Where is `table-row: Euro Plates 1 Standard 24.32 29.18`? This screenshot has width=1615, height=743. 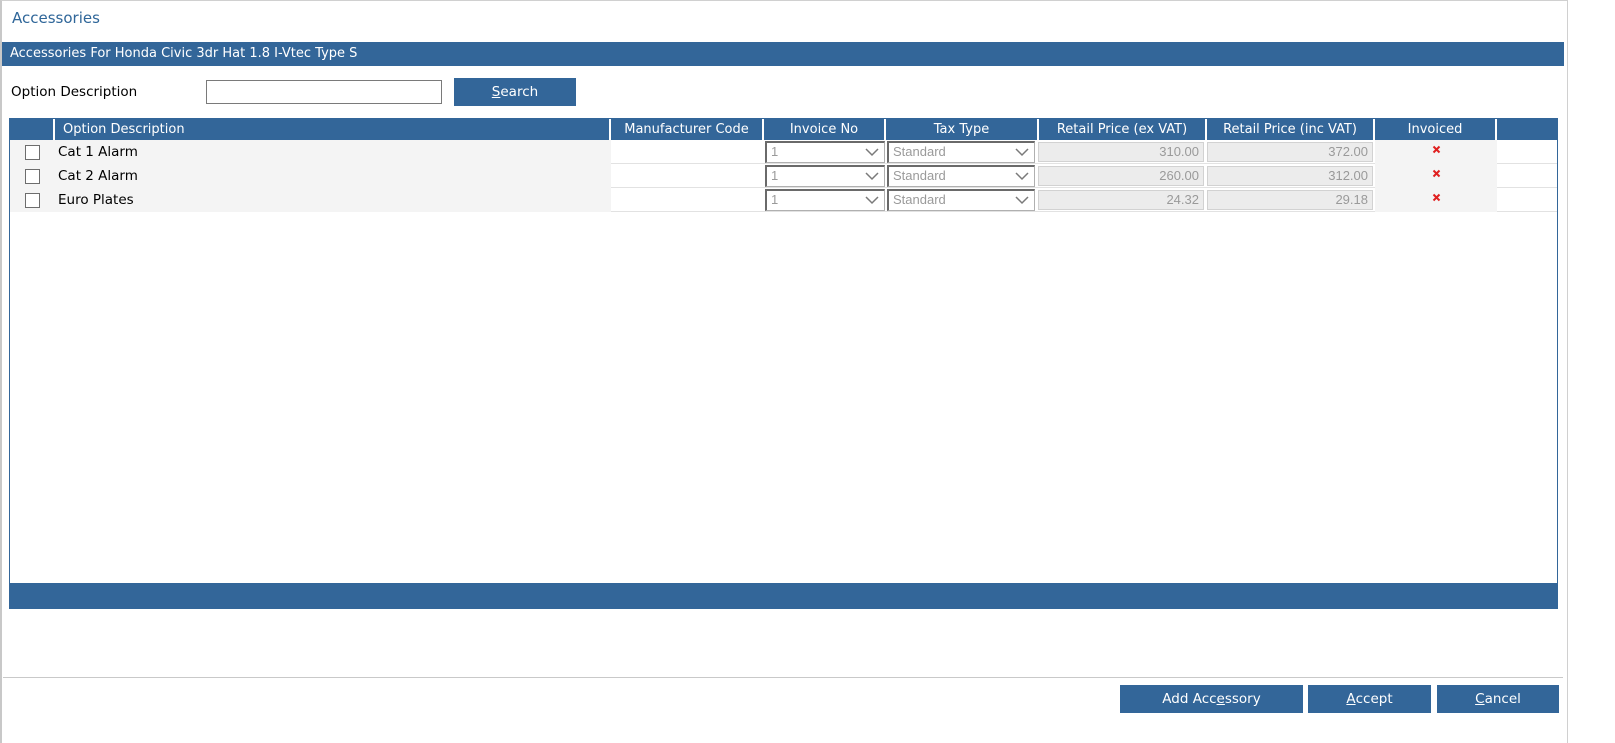 table-row: Euro Plates 1 Standard 24.32 29.18 is located at coordinates (783, 200).